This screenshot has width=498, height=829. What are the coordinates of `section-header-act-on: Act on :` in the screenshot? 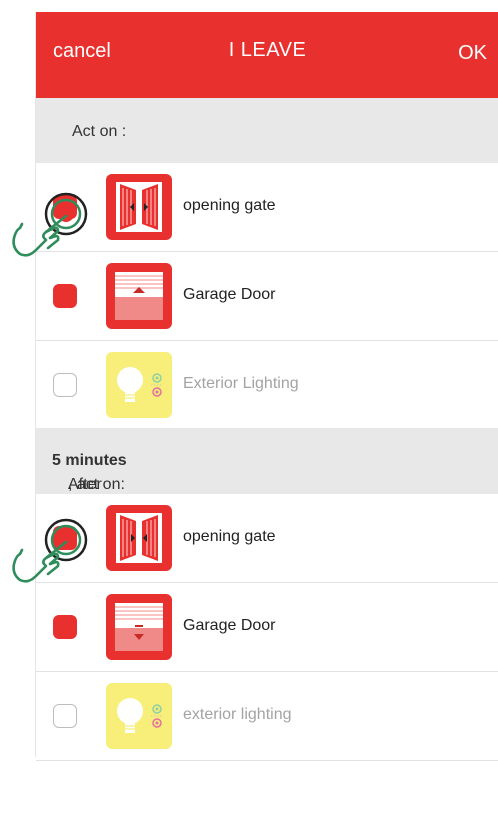 It's located at (267, 130).